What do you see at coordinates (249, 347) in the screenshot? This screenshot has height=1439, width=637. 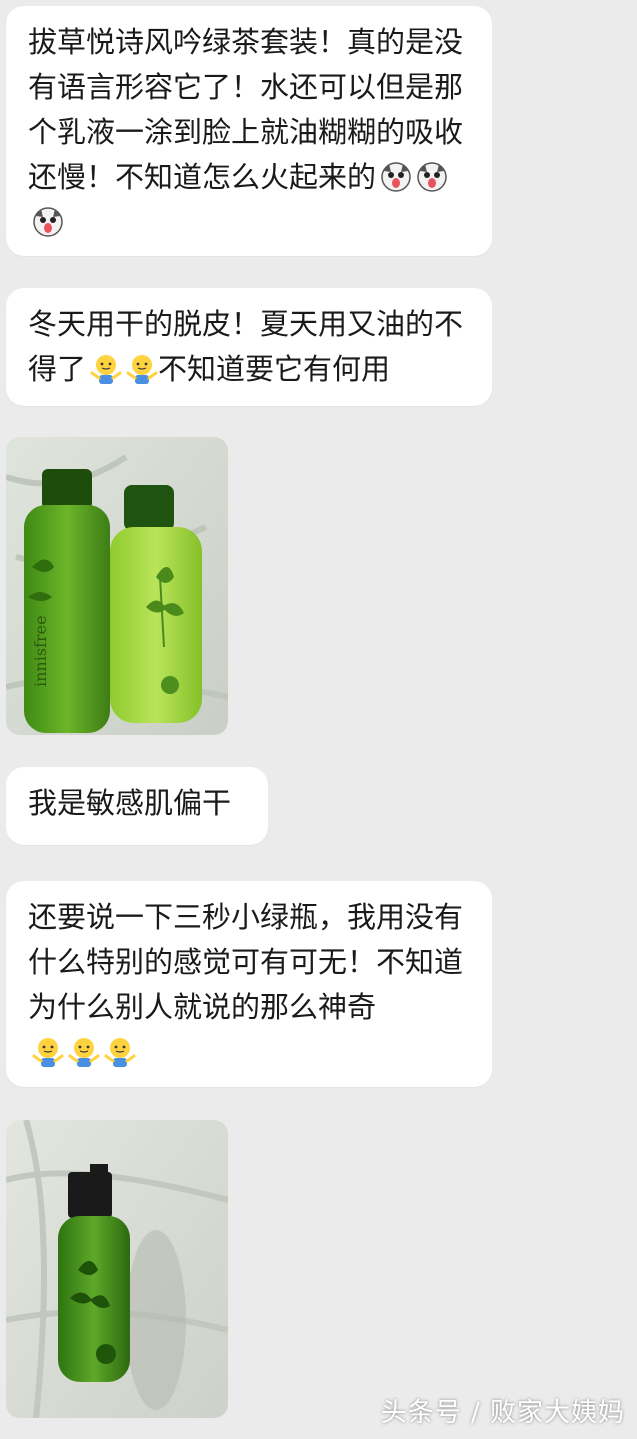 I see `message-bubble-2: 冬天用干的脱皮！夏天用又油的不得了 不知道要它有何用` at bounding box center [249, 347].